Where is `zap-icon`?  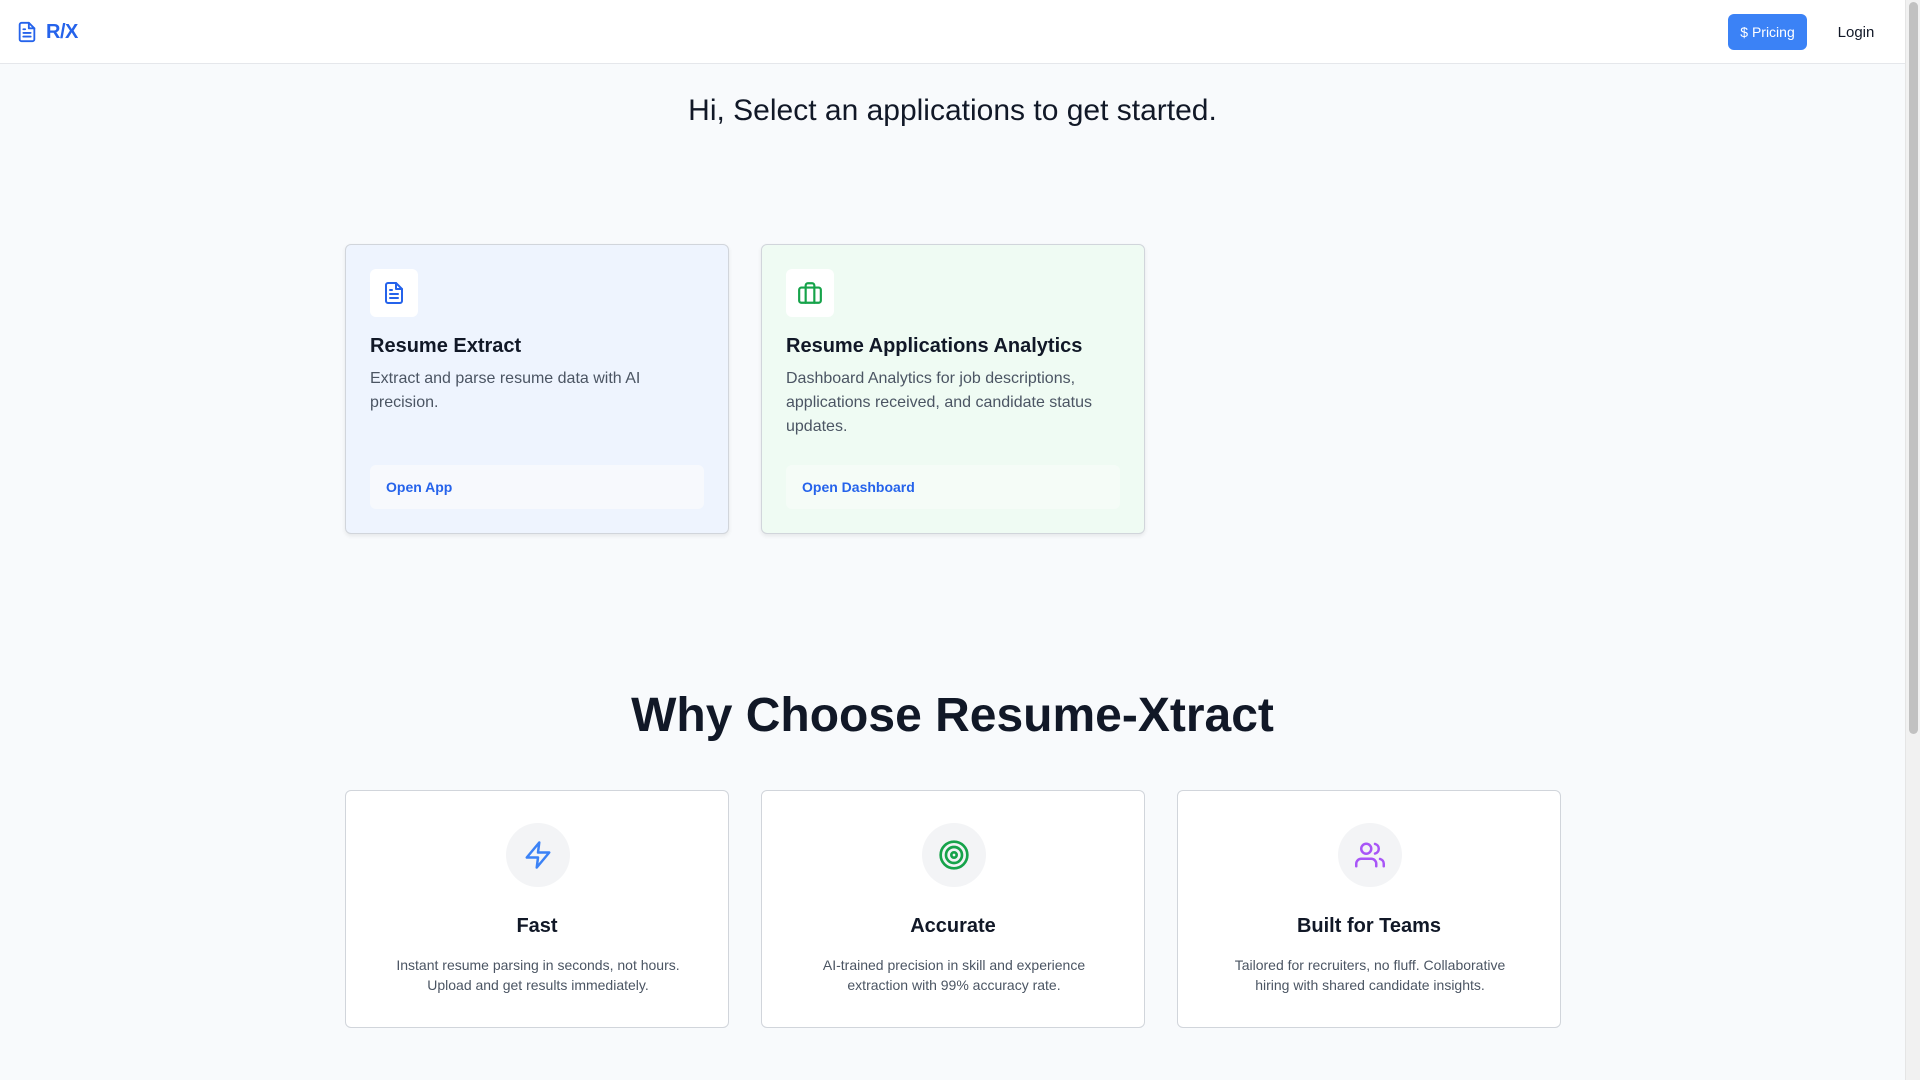 zap-icon is located at coordinates (538, 855).